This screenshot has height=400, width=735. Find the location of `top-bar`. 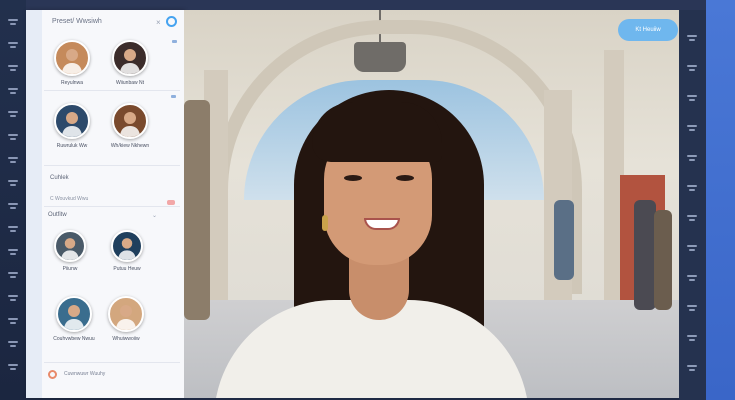

top-bar is located at coordinates (366, 5).